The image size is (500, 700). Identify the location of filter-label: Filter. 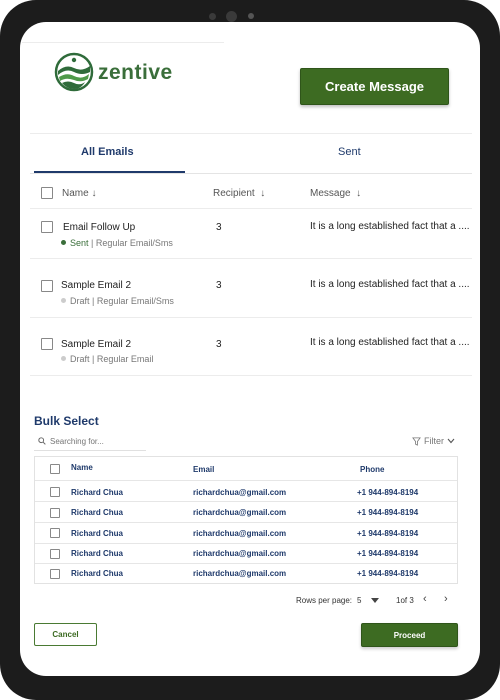
(434, 441).